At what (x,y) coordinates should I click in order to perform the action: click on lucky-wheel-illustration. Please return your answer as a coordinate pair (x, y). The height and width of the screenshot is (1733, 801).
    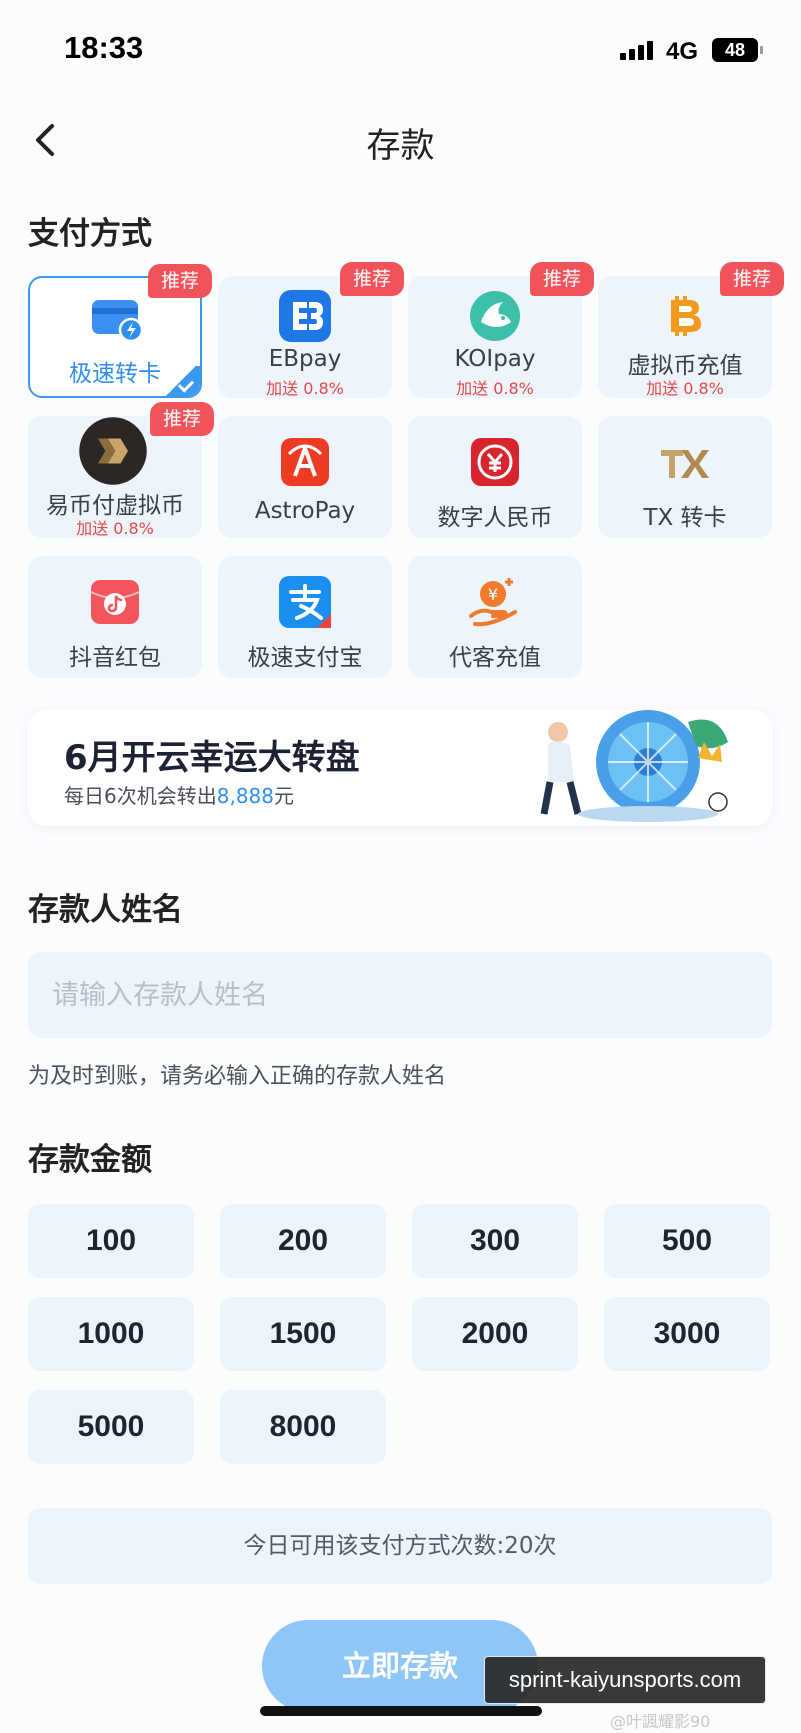
    Looking at the image, I should click on (634, 766).